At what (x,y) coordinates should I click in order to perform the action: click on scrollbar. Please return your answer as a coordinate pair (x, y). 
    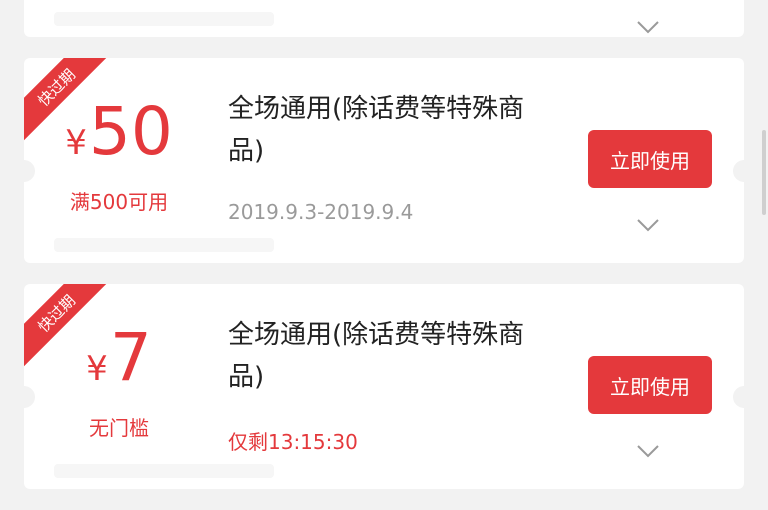
    Looking at the image, I should click on (764, 172).